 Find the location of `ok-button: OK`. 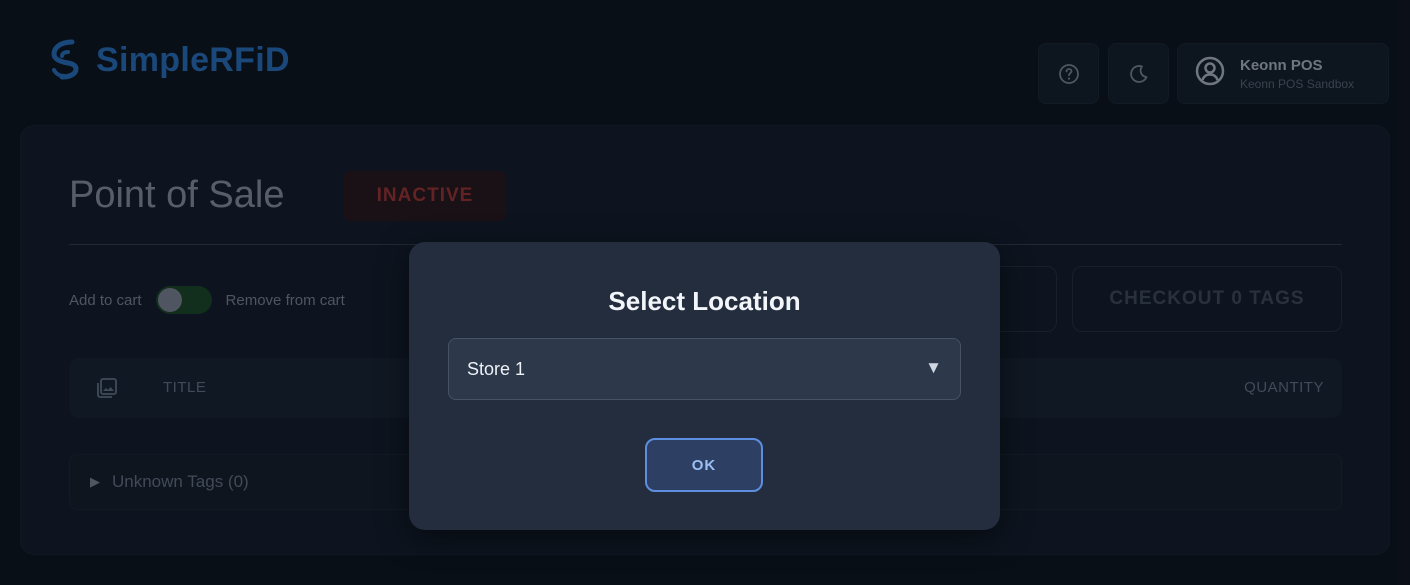

ok-button: OK is located at coordinates (704, 465).